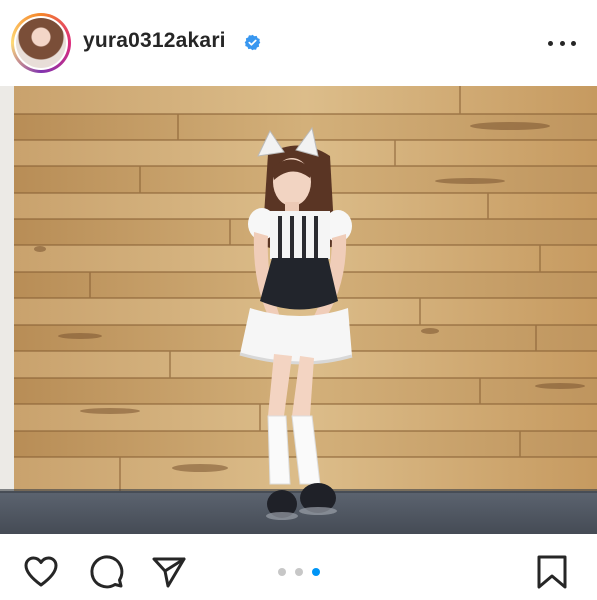 This screenshot has width=597, height=600. I want to click on username: yura0312akari, so click(154, 41).